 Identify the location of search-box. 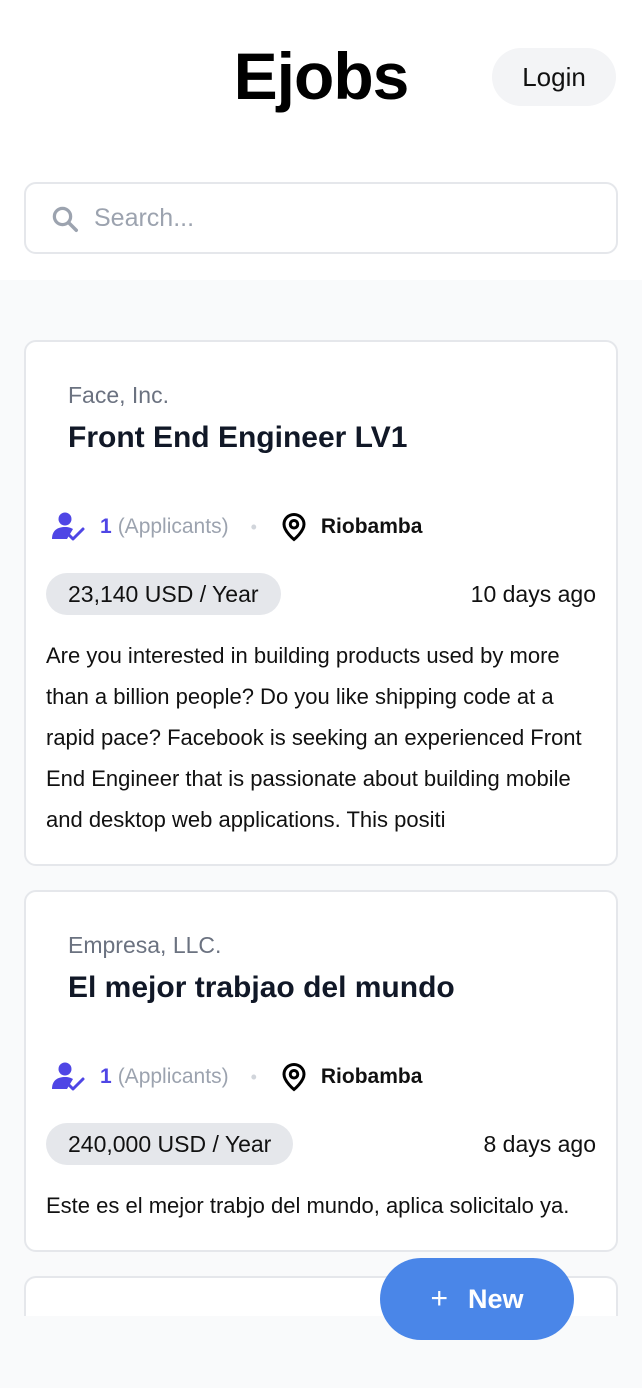
(321, 218).